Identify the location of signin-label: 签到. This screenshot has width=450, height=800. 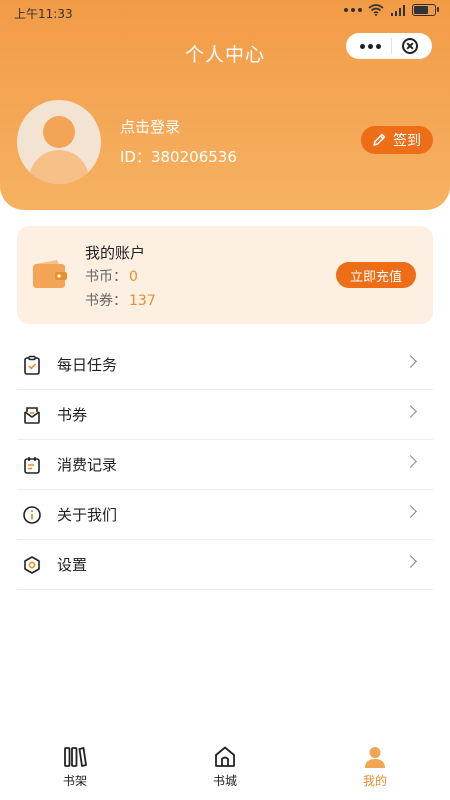
(407, 141).